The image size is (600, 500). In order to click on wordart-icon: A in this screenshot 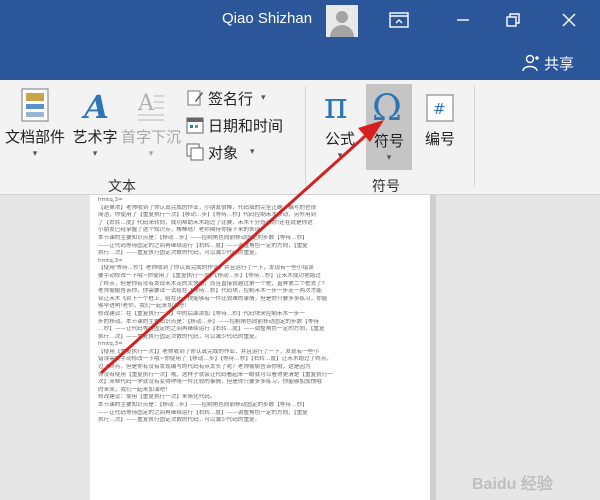, I will do `click(95, 105)`.